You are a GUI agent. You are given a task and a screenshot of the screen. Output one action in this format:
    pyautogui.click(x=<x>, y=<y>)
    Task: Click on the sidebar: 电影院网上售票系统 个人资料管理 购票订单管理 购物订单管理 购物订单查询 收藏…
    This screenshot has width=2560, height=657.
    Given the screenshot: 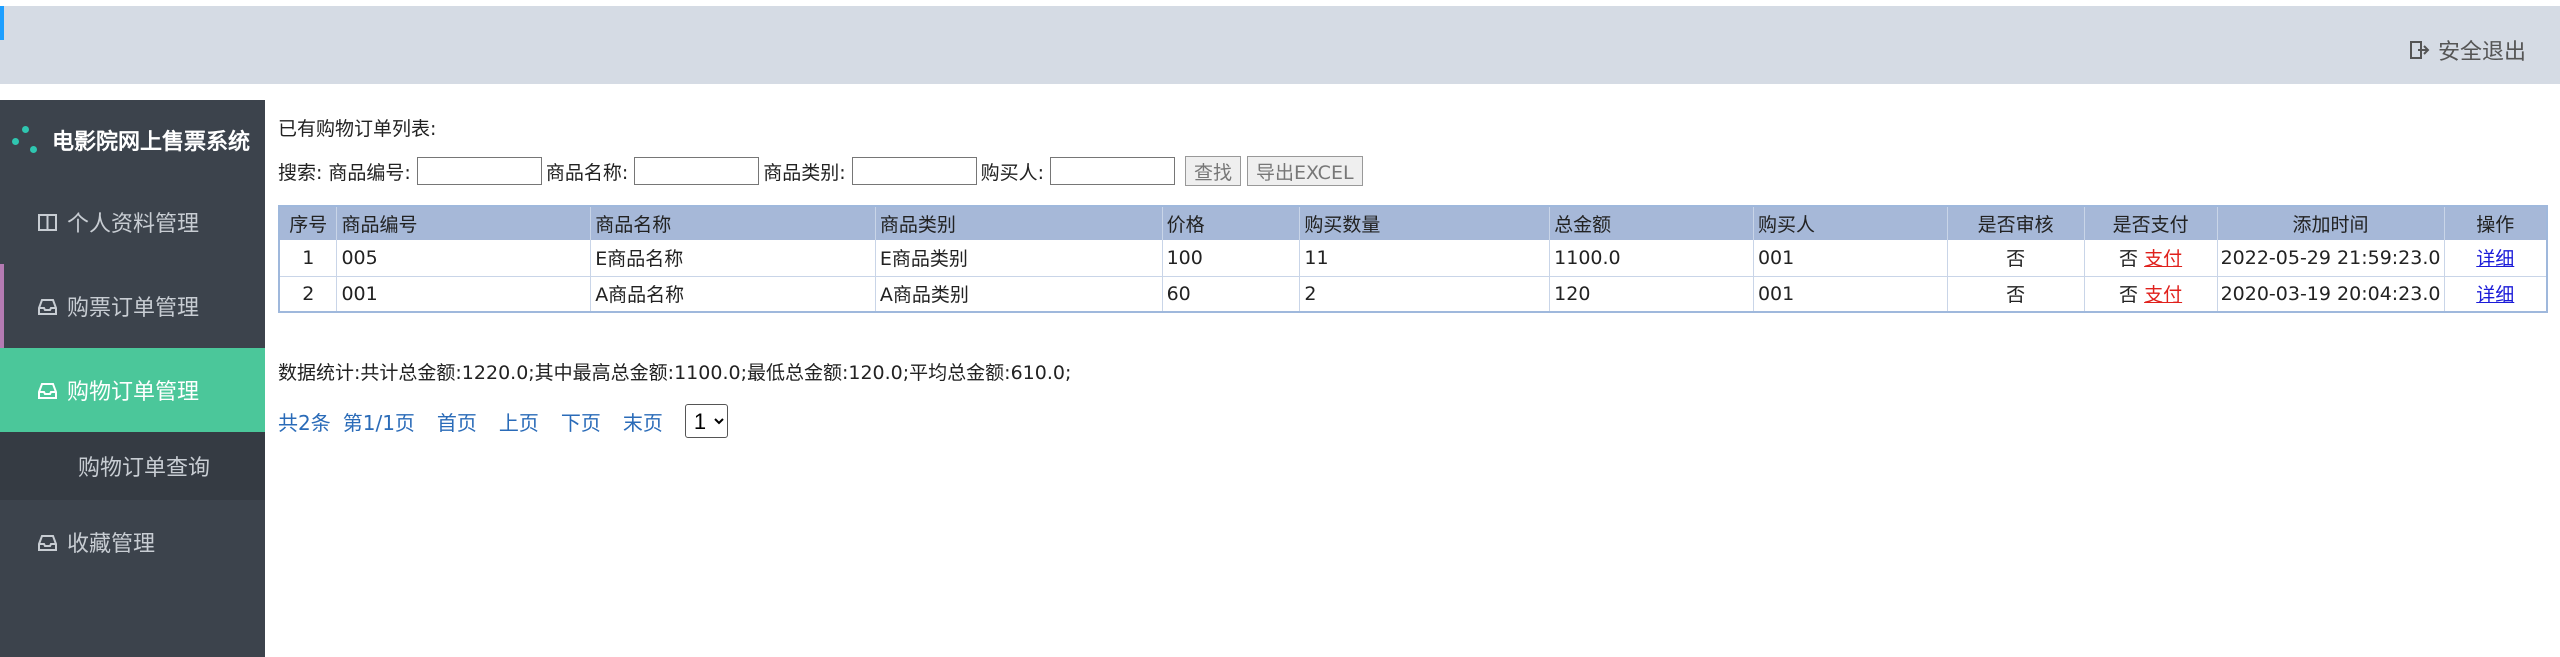 What is the action you would take?
    pyautogui.click(x=132, y=378)
    